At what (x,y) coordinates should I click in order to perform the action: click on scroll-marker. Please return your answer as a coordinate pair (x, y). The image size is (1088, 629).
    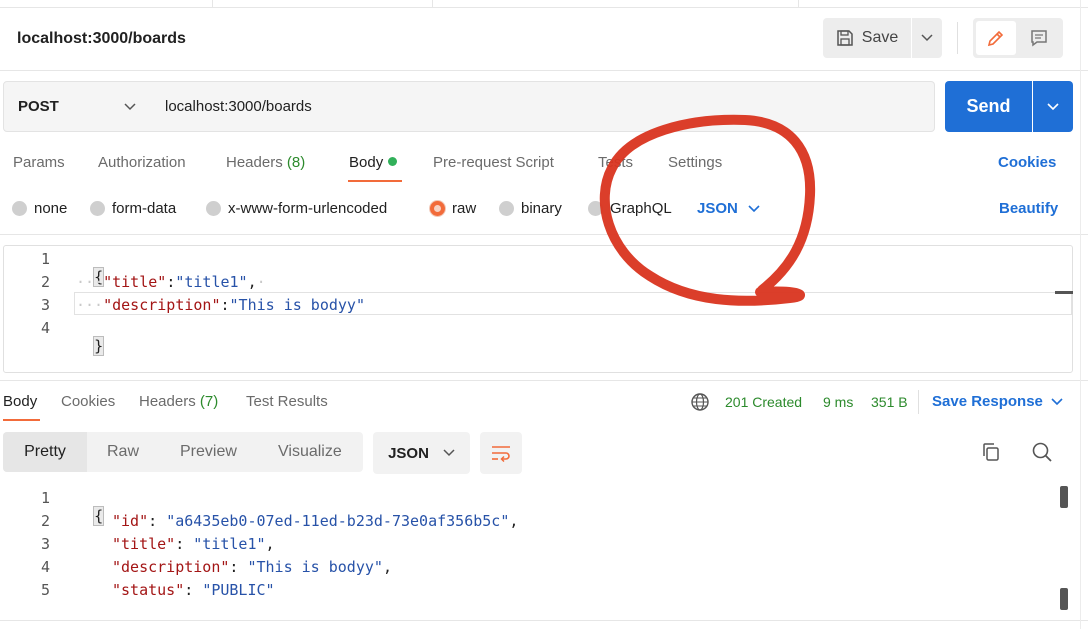
    Looking at the image, I should click on (1064, 292).